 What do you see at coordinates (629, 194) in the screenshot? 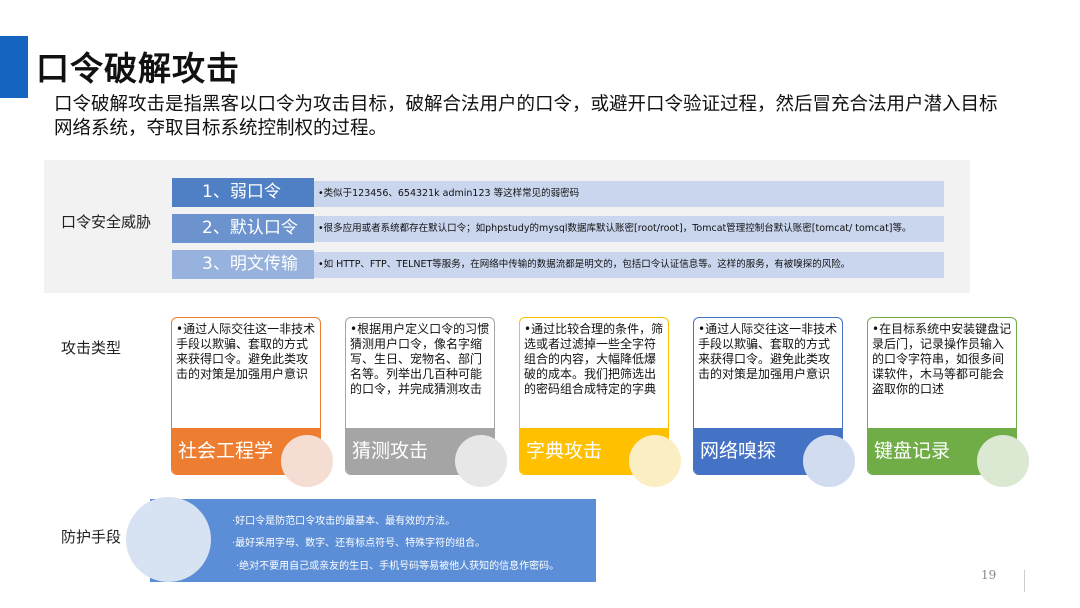
I see `threat-desc-weak-password: •类似于123456、654321k admin123 等这样常见的弱密码` at bounding box center [629, 194].